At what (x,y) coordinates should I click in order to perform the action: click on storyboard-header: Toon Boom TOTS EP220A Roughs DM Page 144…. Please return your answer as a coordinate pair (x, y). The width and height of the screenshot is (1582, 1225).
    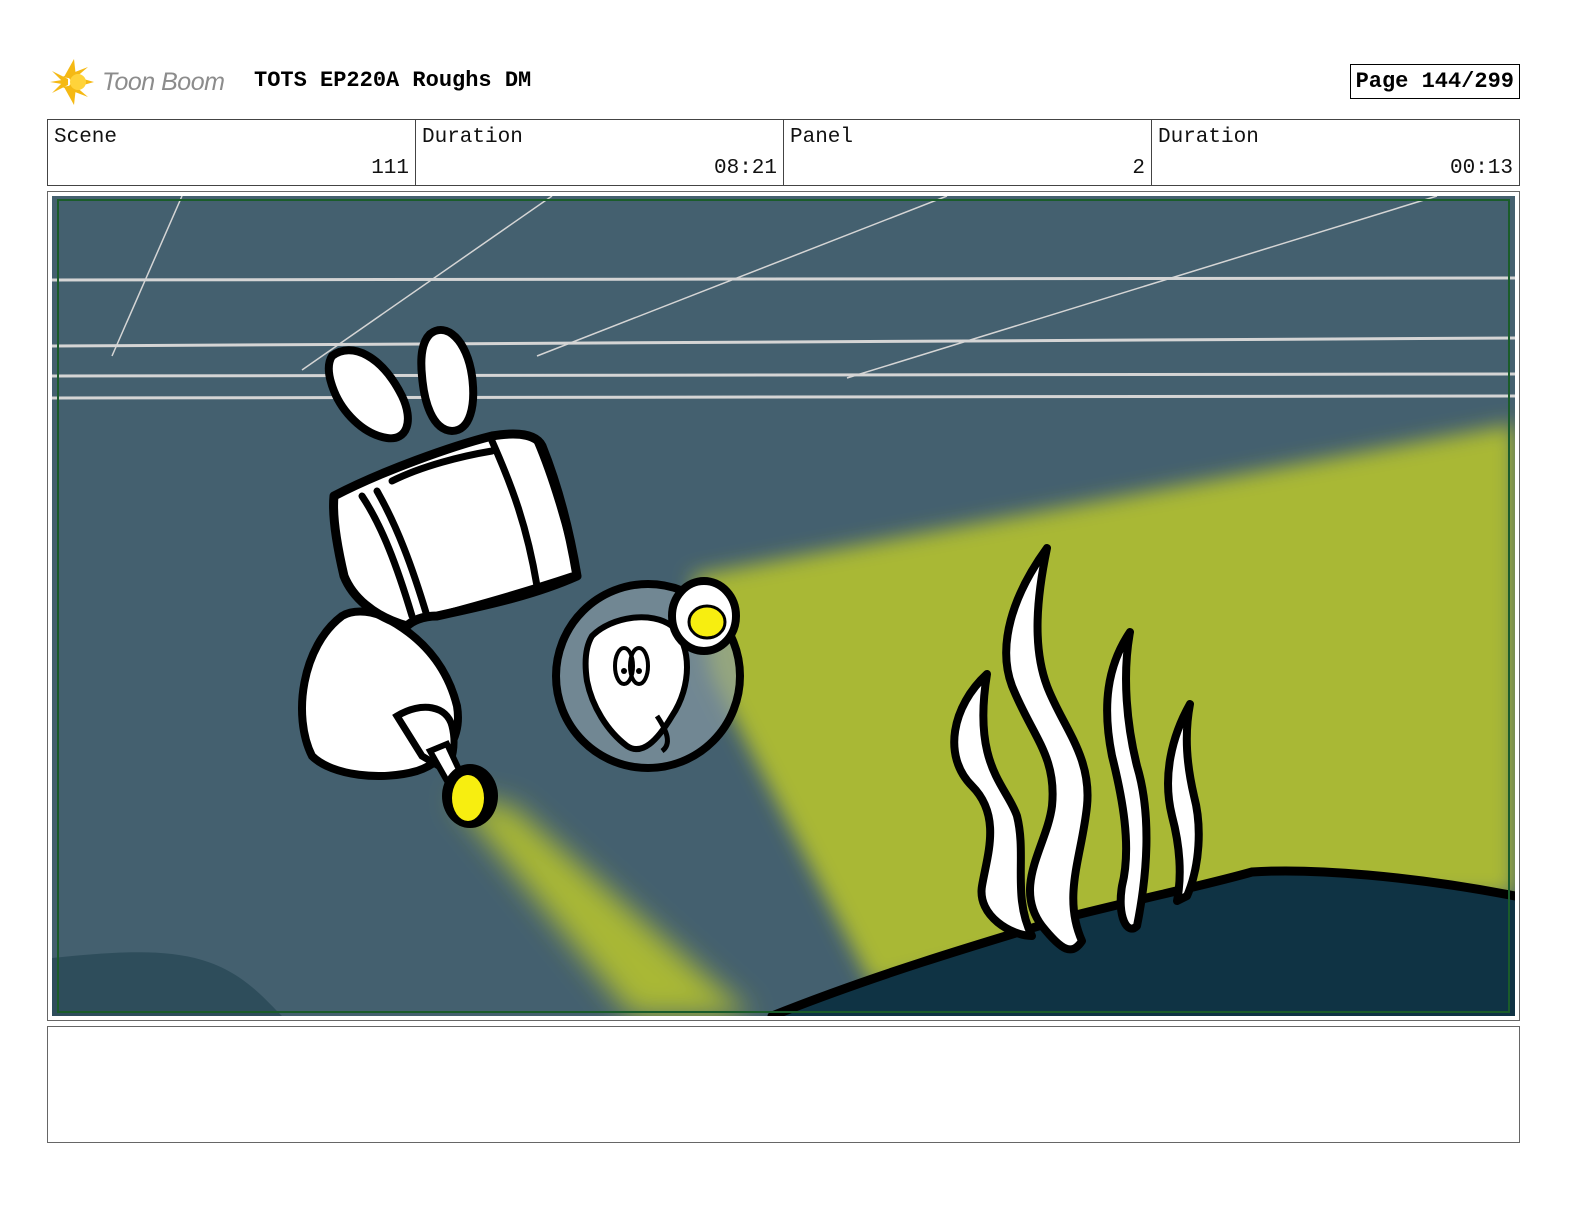
    Looking at the image, I should click on (786, 82).